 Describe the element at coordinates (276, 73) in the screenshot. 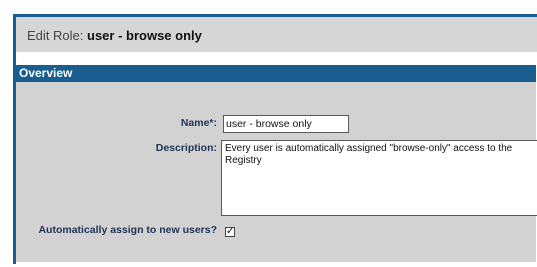

I see `overview-section-header: Overview` at that location.